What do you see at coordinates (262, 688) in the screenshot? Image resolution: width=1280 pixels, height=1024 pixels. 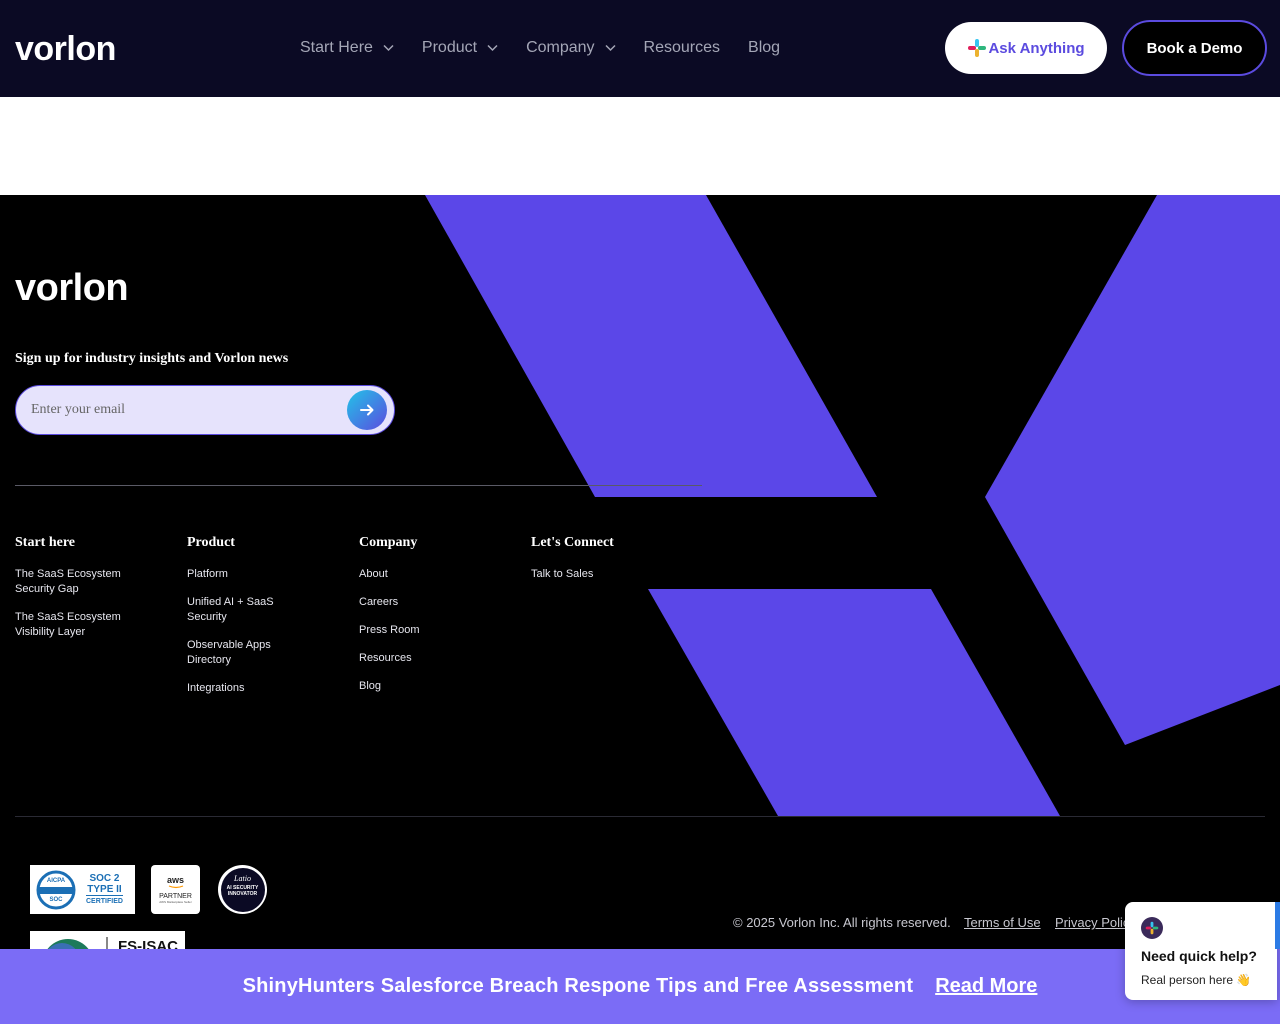 I see `footer-link: Integrations` at bounding box center [262, 688].